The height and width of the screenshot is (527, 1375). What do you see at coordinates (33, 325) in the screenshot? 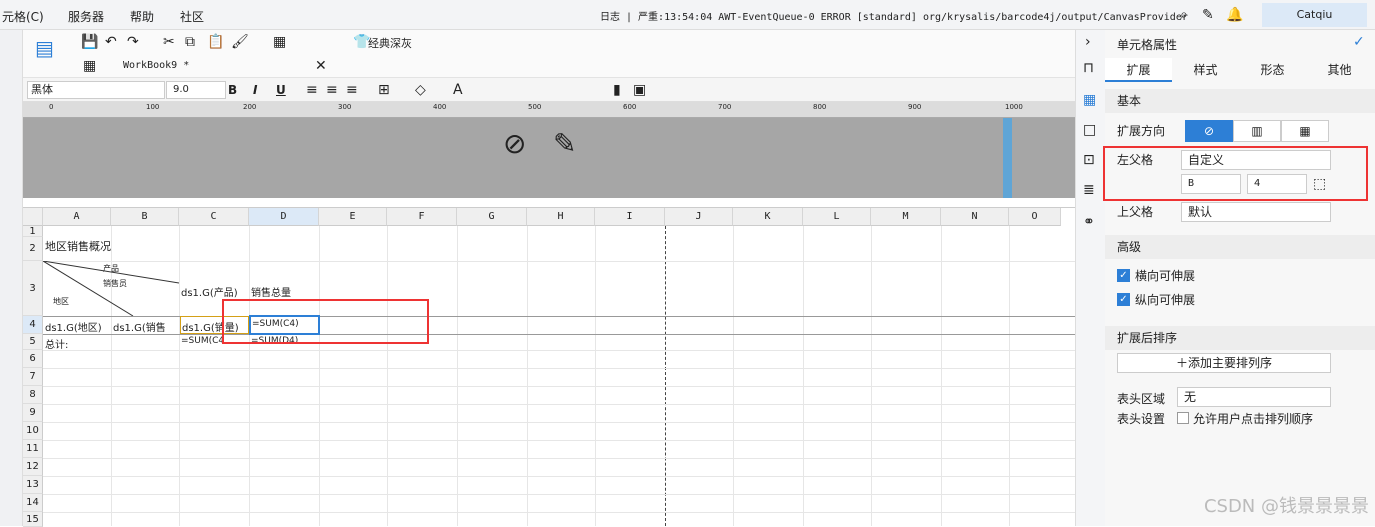
I see `row-header-4: 4` at bounding box center [33, 325].